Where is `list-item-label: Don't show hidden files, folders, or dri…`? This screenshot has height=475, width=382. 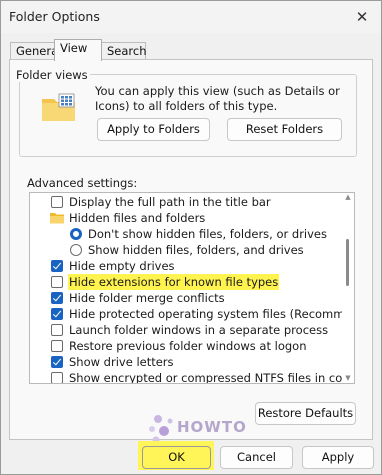 list-item-label: Don't show hidden files, folders, or dri… is located at coordinates (208, 234).